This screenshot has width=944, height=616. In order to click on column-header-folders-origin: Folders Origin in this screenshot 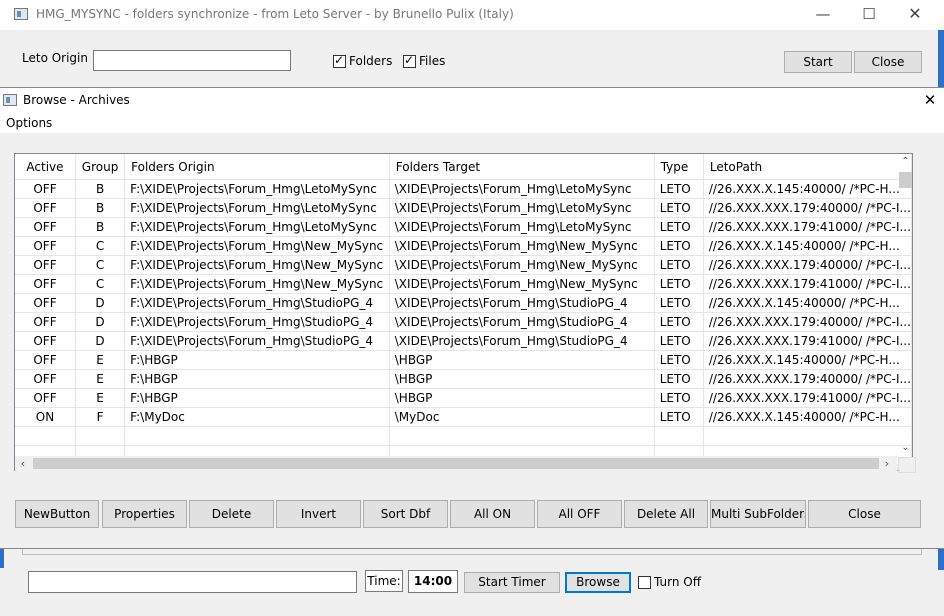, I will do `click(257, 167)`.